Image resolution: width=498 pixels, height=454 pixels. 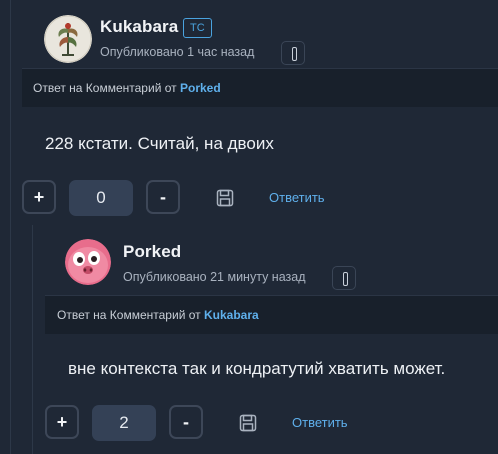 I want to click on comment-header: Porked Опубликовано 21 минуту назад, so click(x=271, y=259).